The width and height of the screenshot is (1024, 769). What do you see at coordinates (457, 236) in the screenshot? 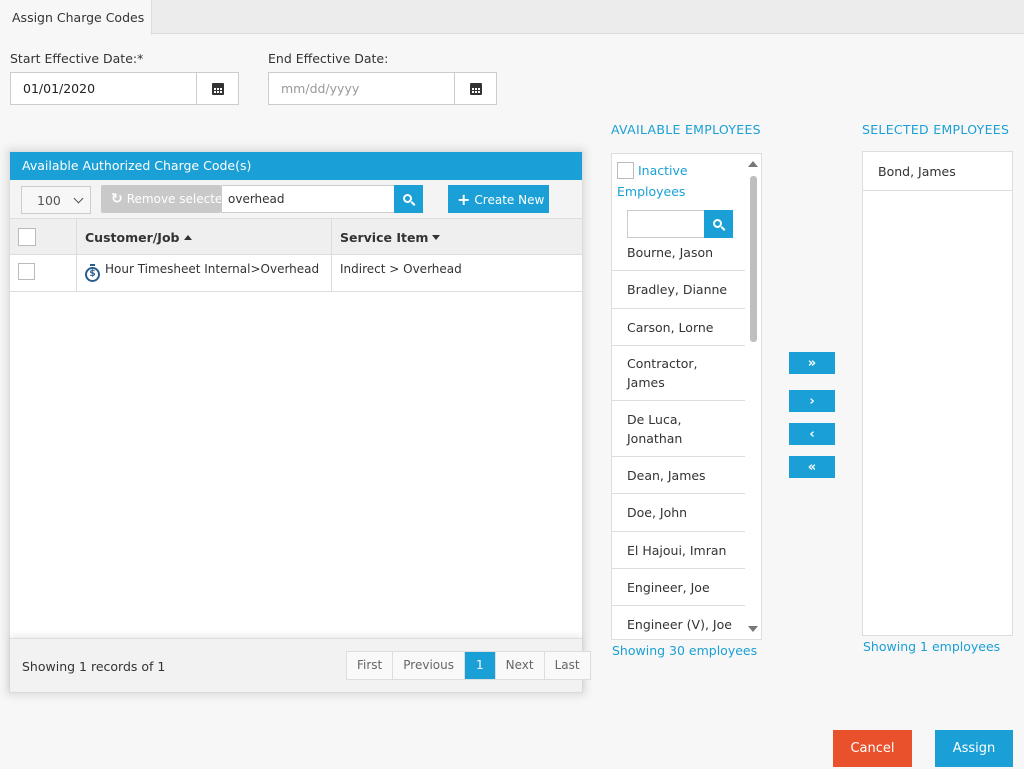
I see `header-service-item: Service Item` at bounding box center [457, 236].